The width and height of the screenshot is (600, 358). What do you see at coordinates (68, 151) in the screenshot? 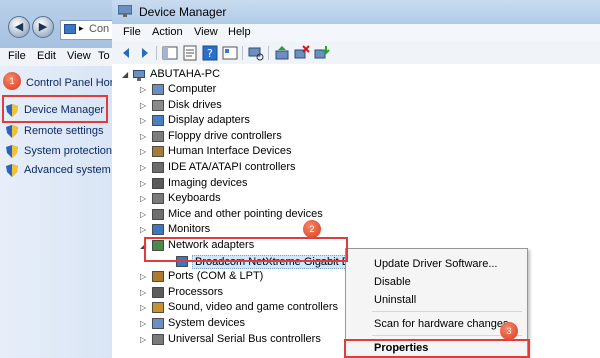
I see `system-protection-link: System protection` at bounding box center [68, 151].